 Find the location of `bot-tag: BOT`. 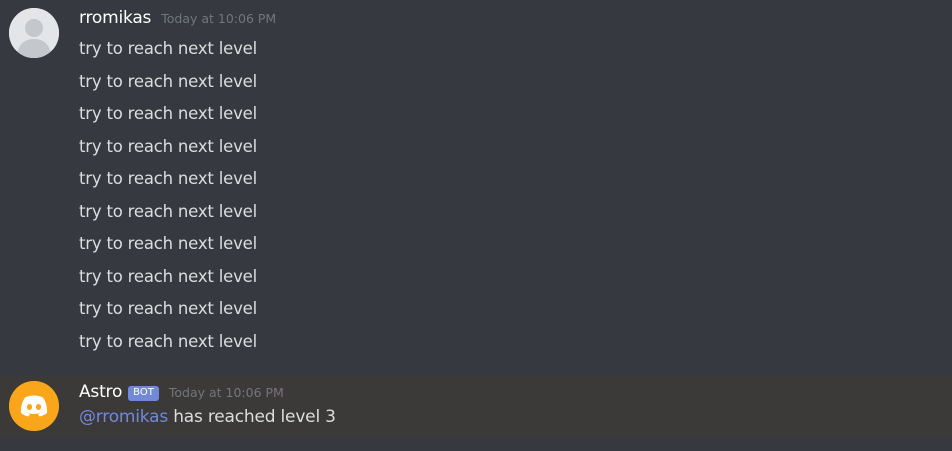

bot-tag: BOT is located at coordinates (143, 393).